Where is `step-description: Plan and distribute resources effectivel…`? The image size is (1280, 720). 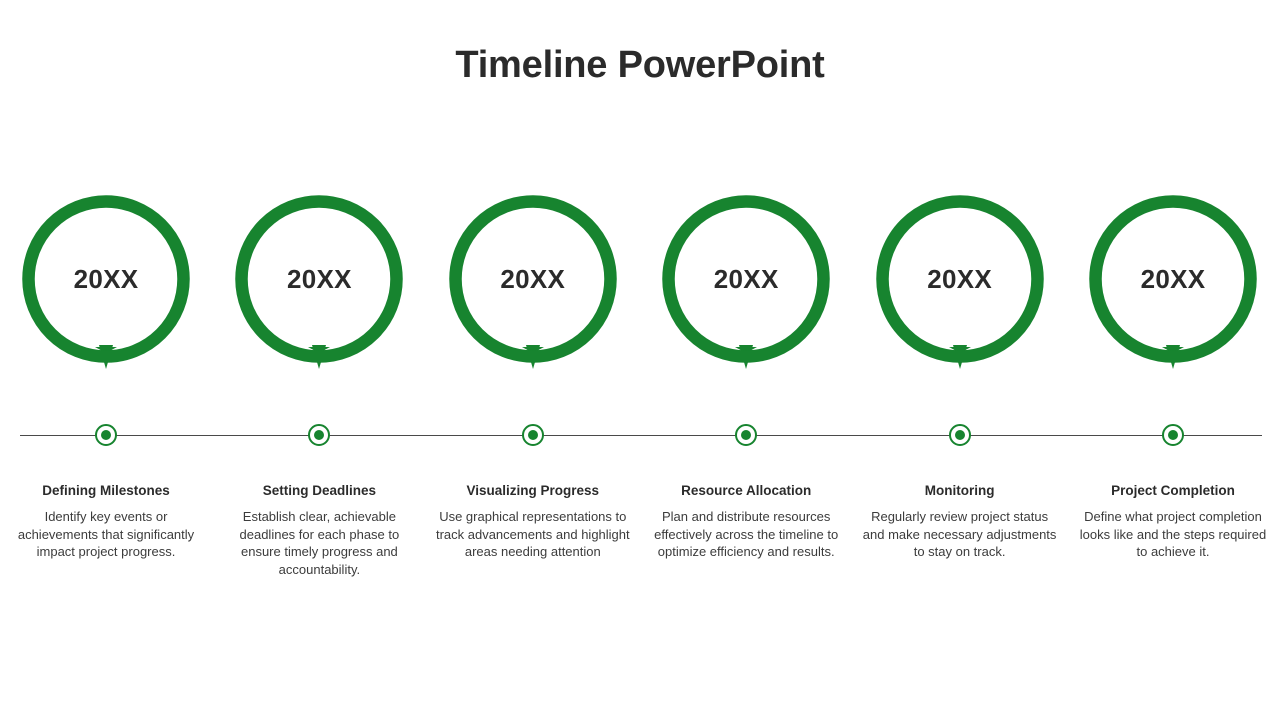 step-description: Plan and distribute resources effectivel… is located at coordinates (746, 534).